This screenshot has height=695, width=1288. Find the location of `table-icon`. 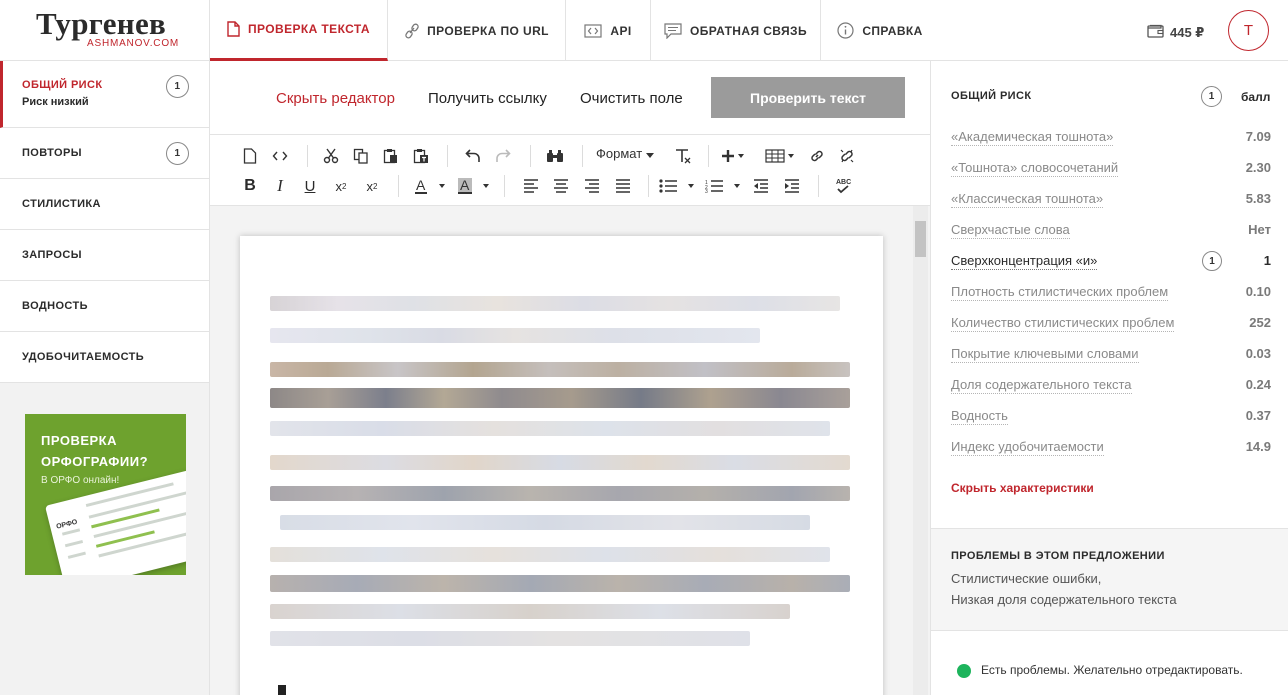

table-icon is located at coordinates (780, 156).